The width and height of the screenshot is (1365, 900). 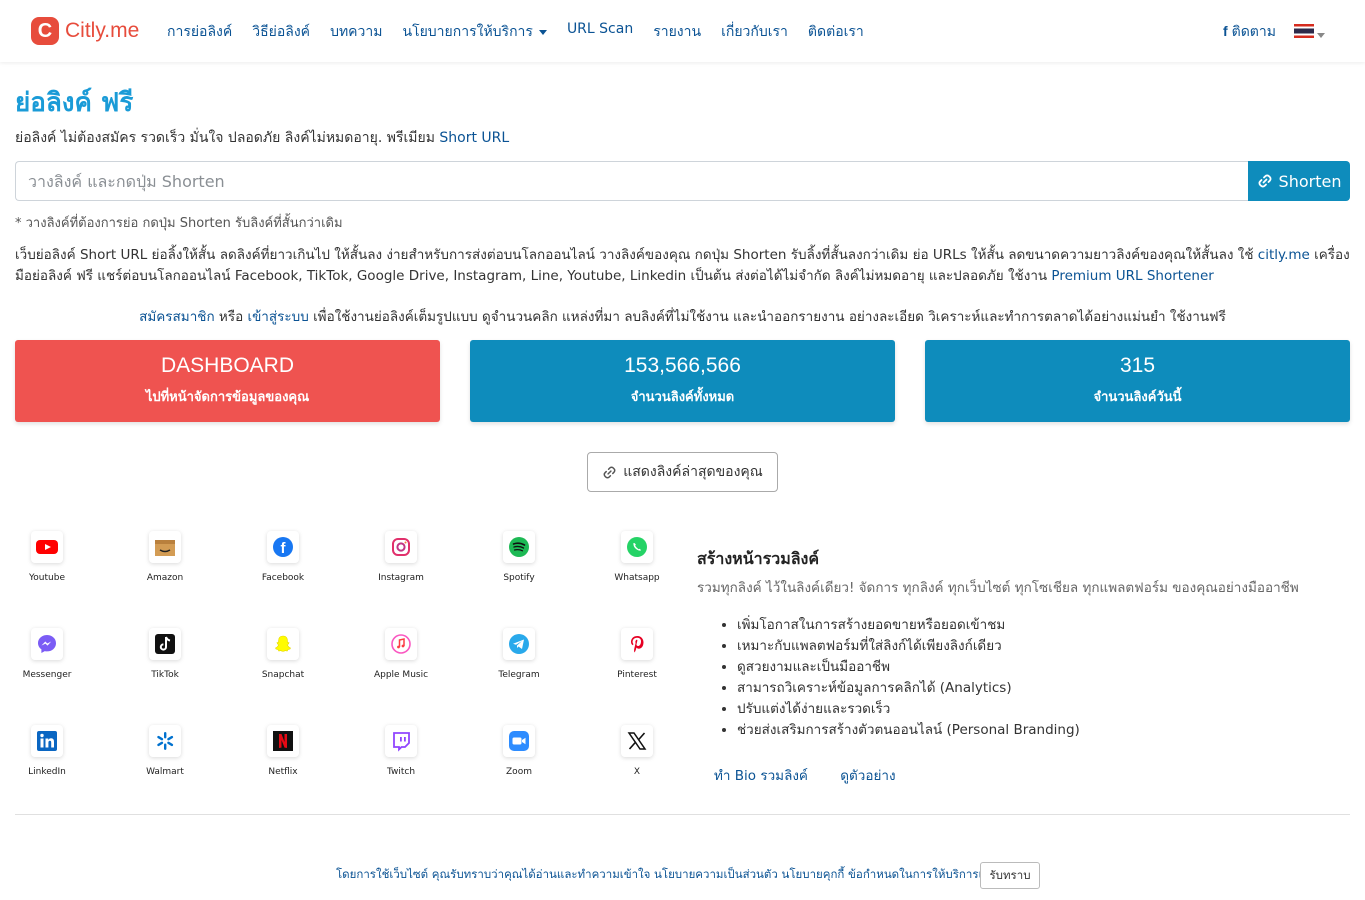 I want to click on platform-tiktok: TikTok, so click(x=165, y=654).